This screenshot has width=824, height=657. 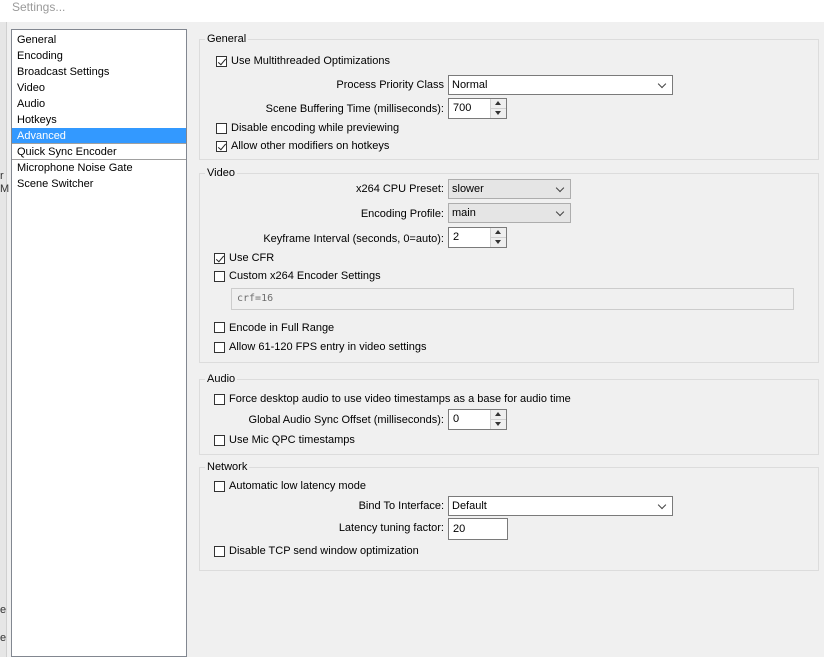 I want to click on bind-interface-value: Default, so click(x=469, y=506).